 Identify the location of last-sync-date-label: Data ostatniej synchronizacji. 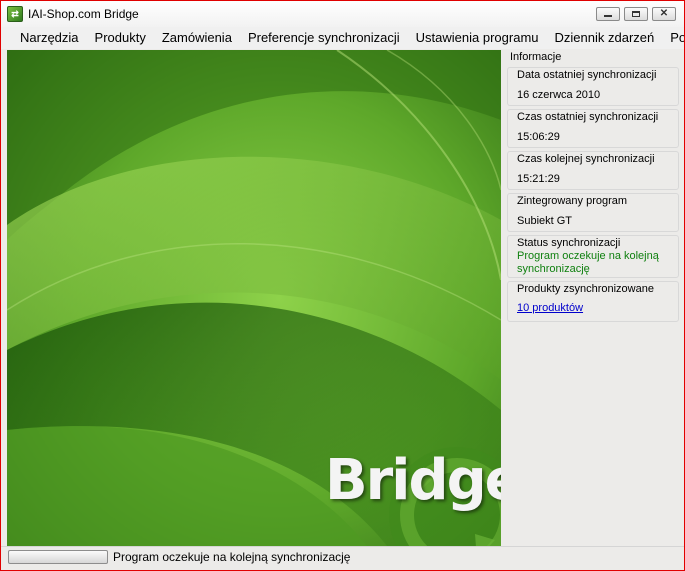
(587, 75).